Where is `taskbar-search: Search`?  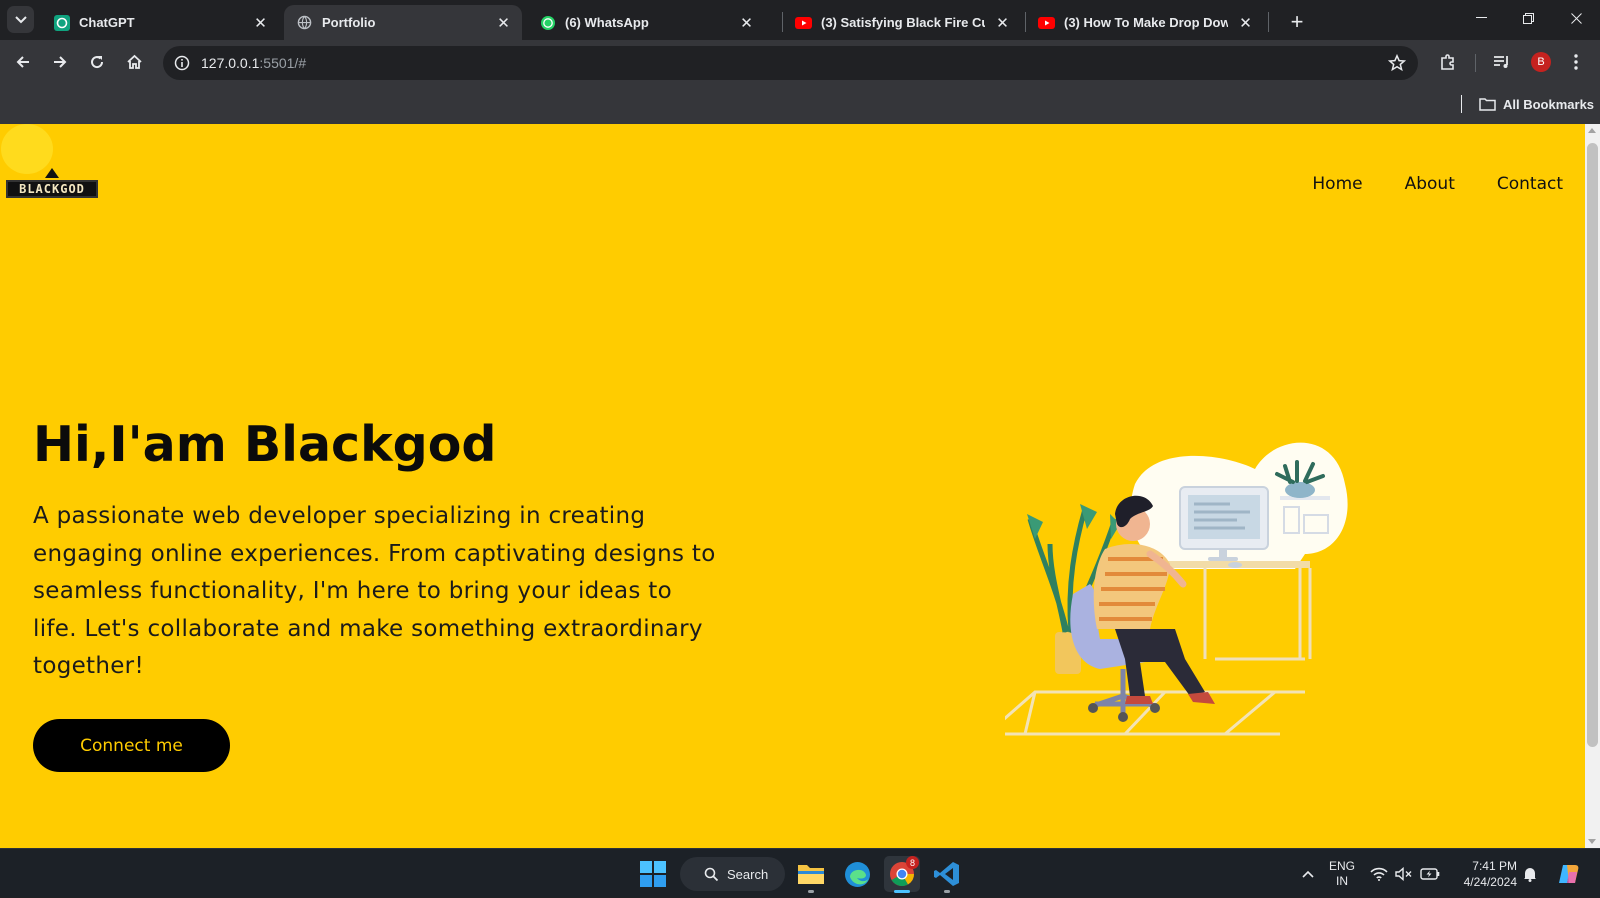
taskbar-search: Search is located at coordinates (732, 874).